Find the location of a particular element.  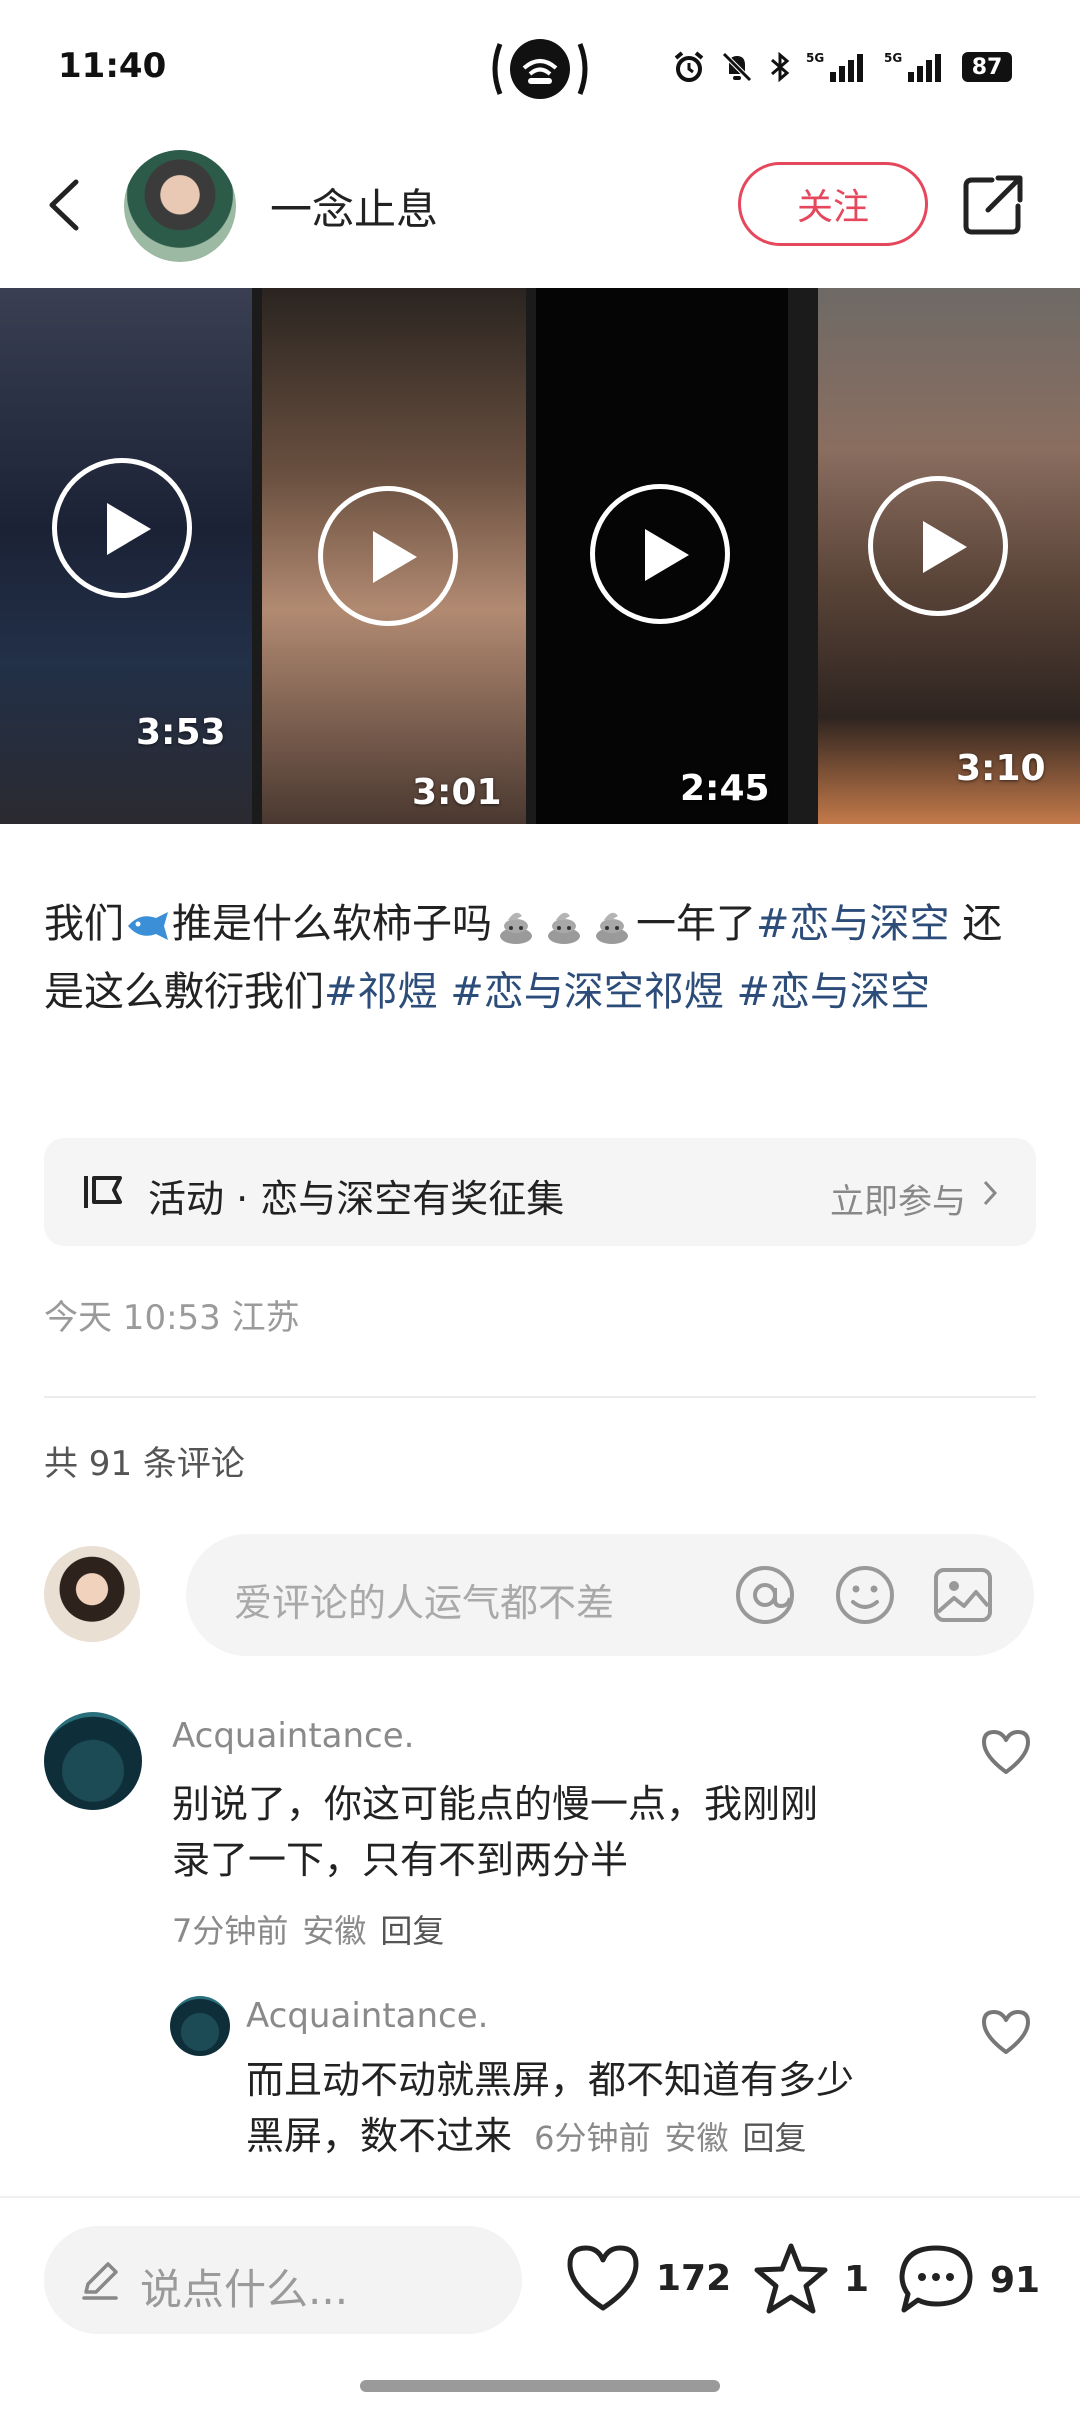

video-thumbnail: 3:53 is located at coordinates (126, 556).